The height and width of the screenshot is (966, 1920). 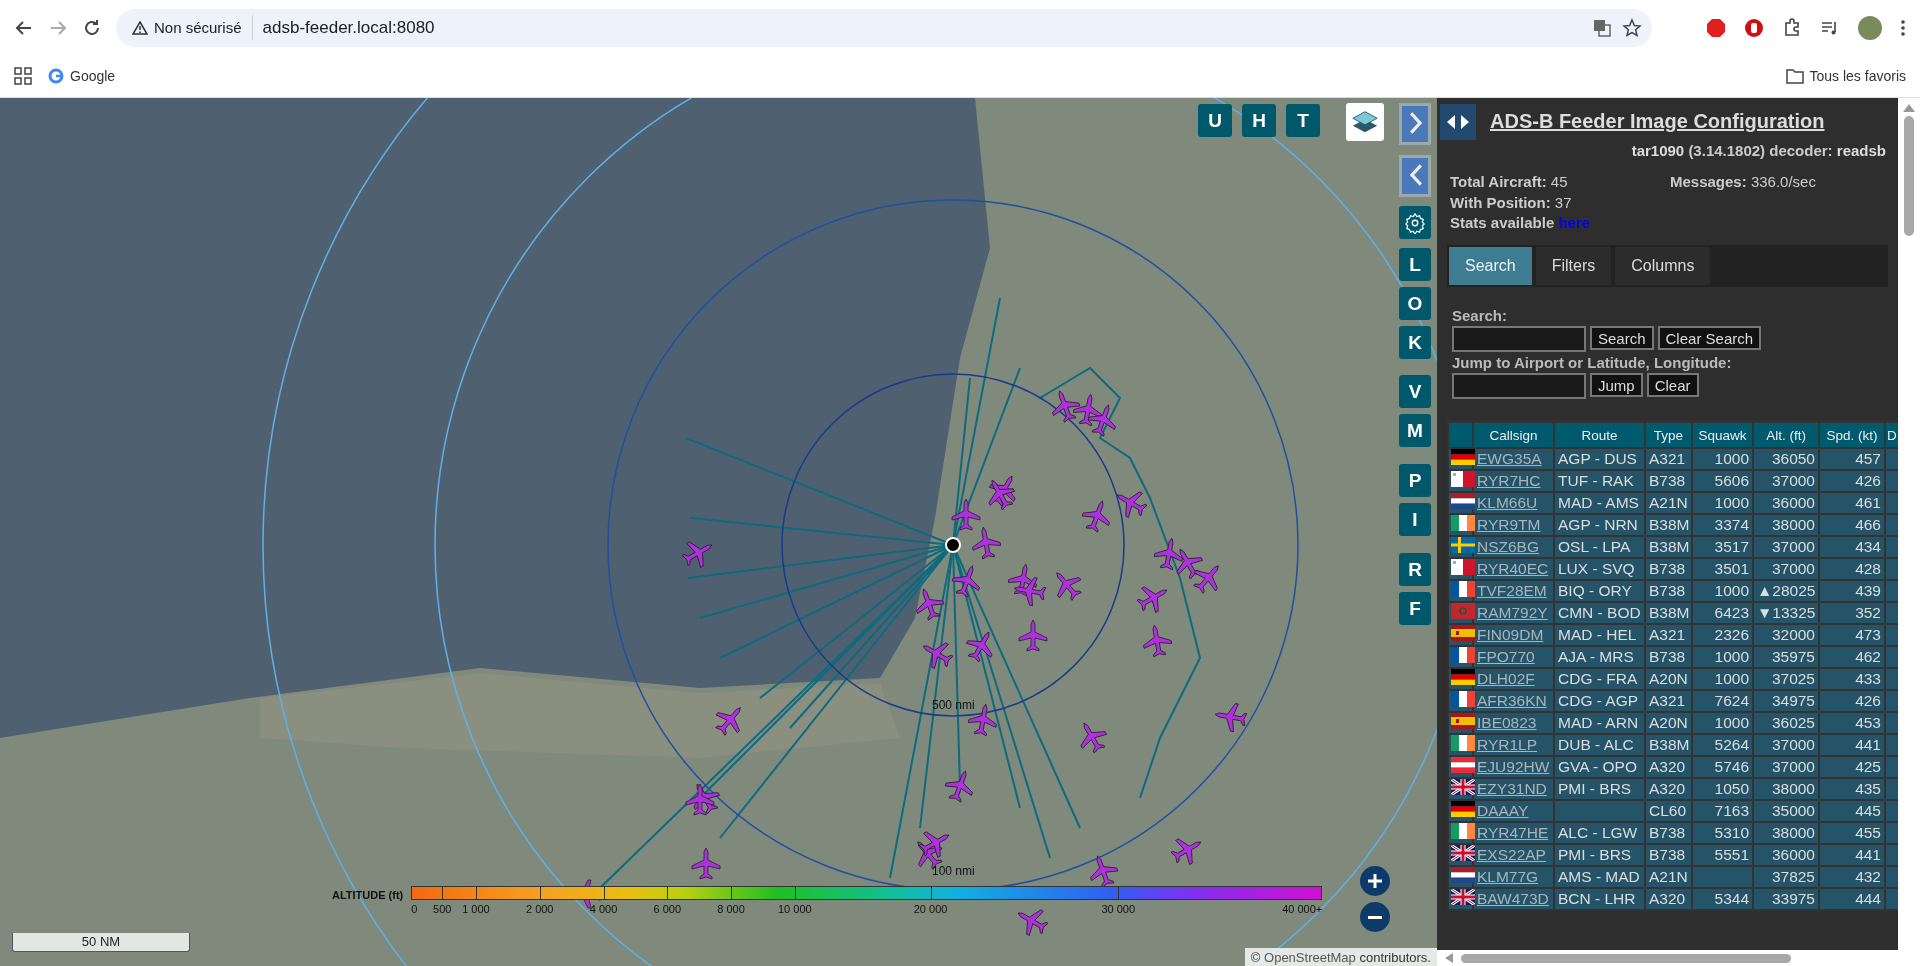 I want to click on legend-tick: 500, so click(x=442, y=909).